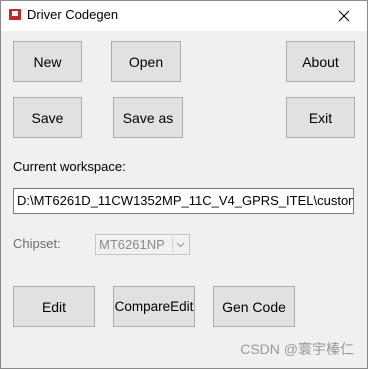 The width and height of the screenshot is (368, 369). What do you see at coordinates (320, 117) in the screenshot?
I see `exit-button: Exit` at bounding box center [320, 117].